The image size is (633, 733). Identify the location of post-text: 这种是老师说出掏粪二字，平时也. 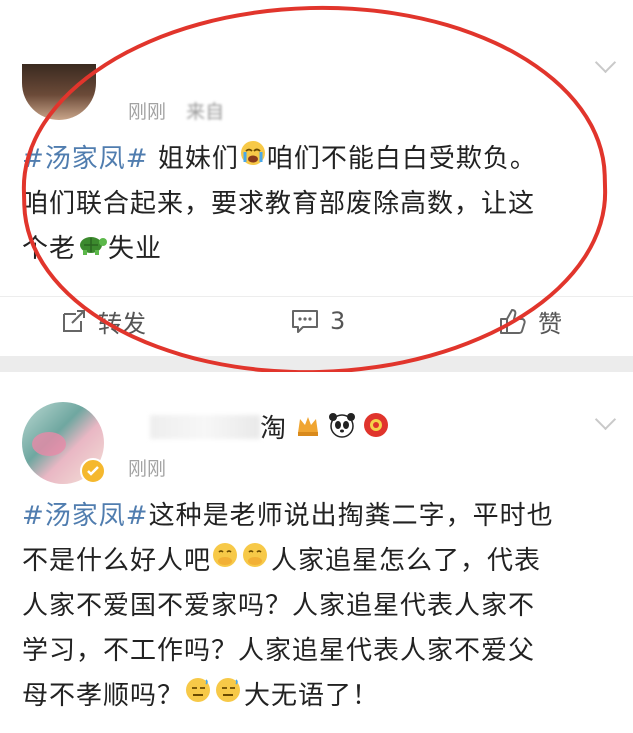
(351, 516).